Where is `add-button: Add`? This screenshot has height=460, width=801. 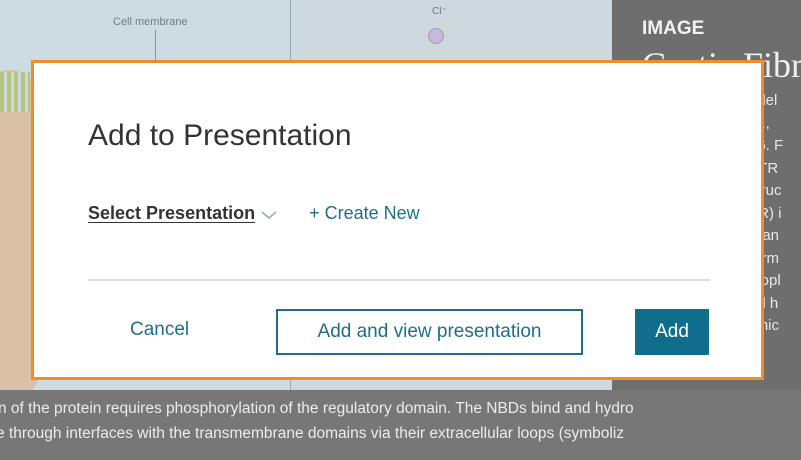 add-button: Add is located at coordinates (672, 332).